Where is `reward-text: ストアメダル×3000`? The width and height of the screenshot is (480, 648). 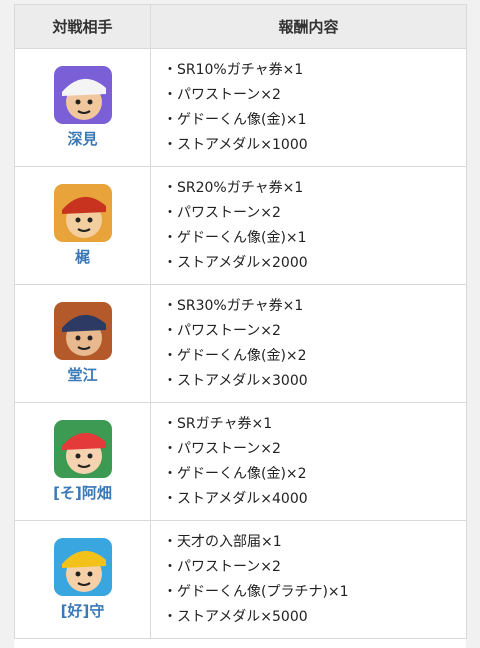 reward-text: ストアメダル×3000 is located at coordinates (242, 380).